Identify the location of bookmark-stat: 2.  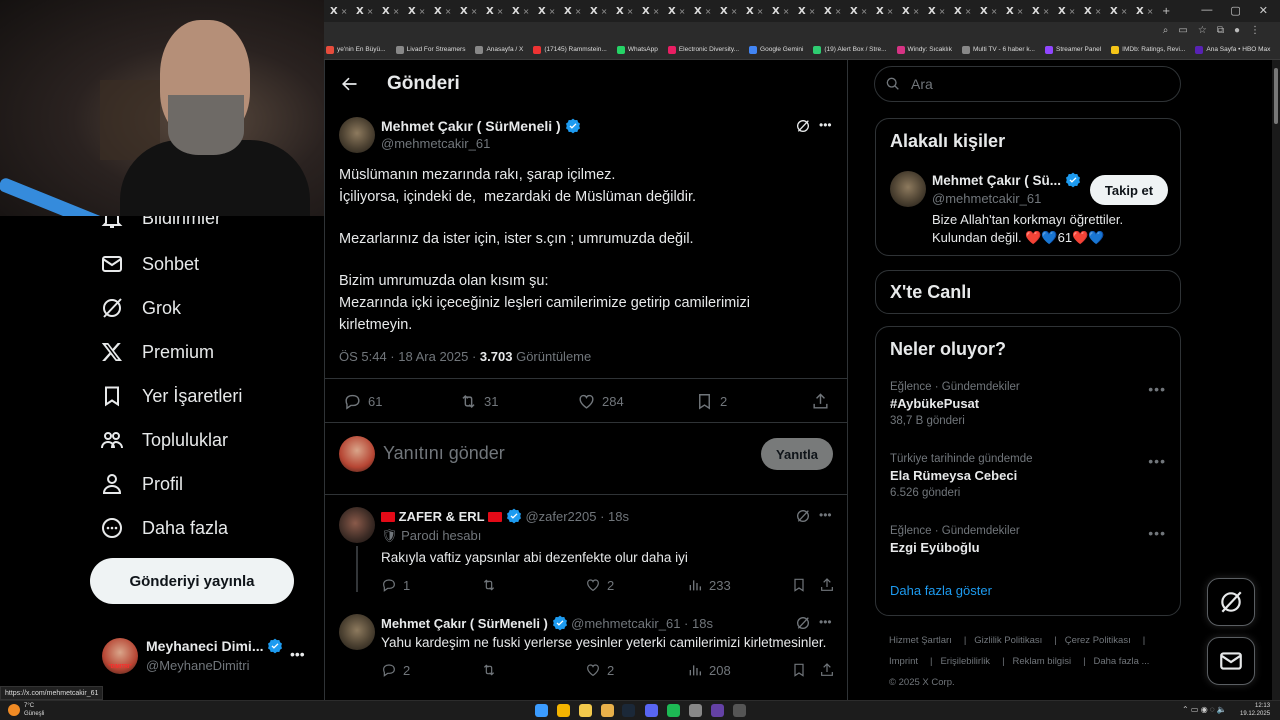
(711, 401).